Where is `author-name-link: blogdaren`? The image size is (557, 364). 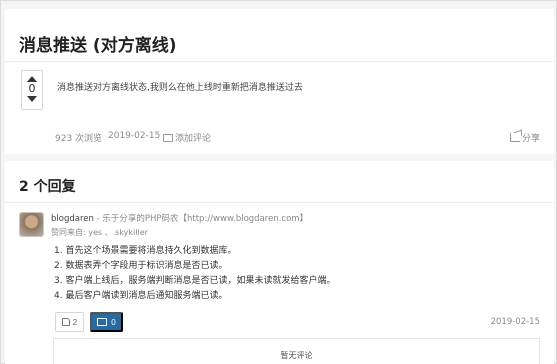 author-name-link: blogdaren is located at coordinates (72, 219).